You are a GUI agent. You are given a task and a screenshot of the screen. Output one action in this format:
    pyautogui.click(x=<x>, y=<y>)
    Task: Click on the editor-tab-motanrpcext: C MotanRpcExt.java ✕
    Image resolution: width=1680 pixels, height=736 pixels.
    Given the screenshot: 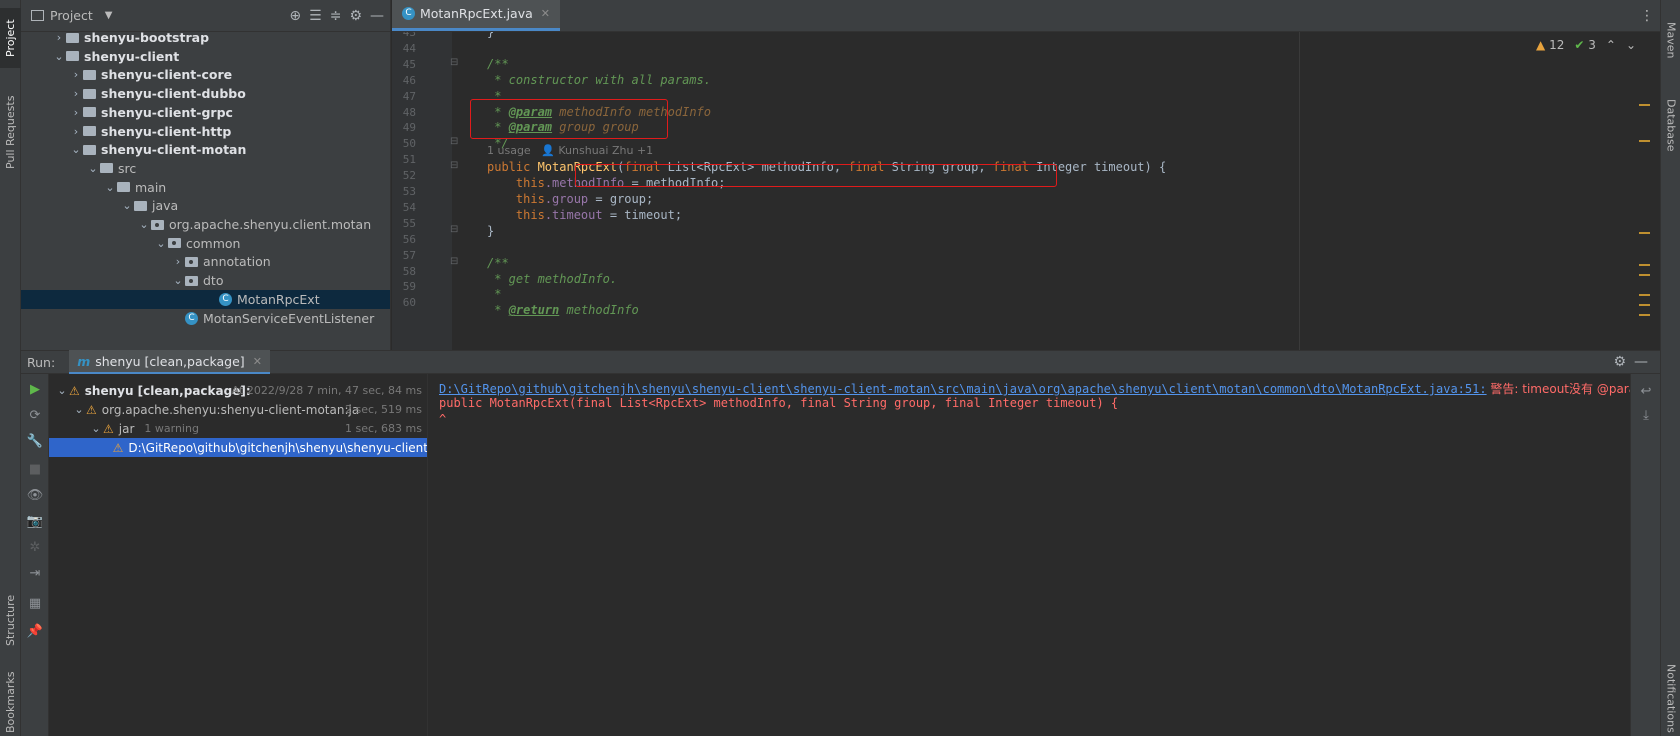 What is the action you would take?
    pyautogui.click(x=476, y=15)
    